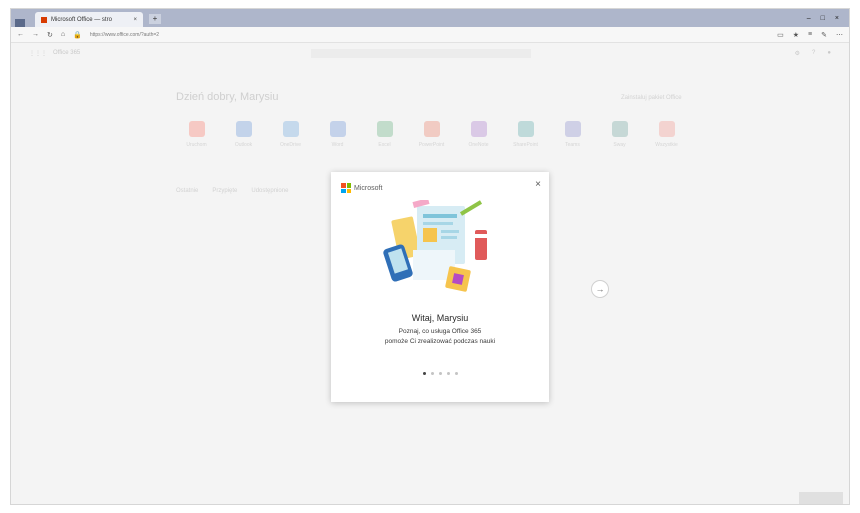 This screenshot has height=513, width=860. What do you see at coordinates (384, 145) in the screenshot?
I see `app-label: Excel` at bounding box center [384, 145].